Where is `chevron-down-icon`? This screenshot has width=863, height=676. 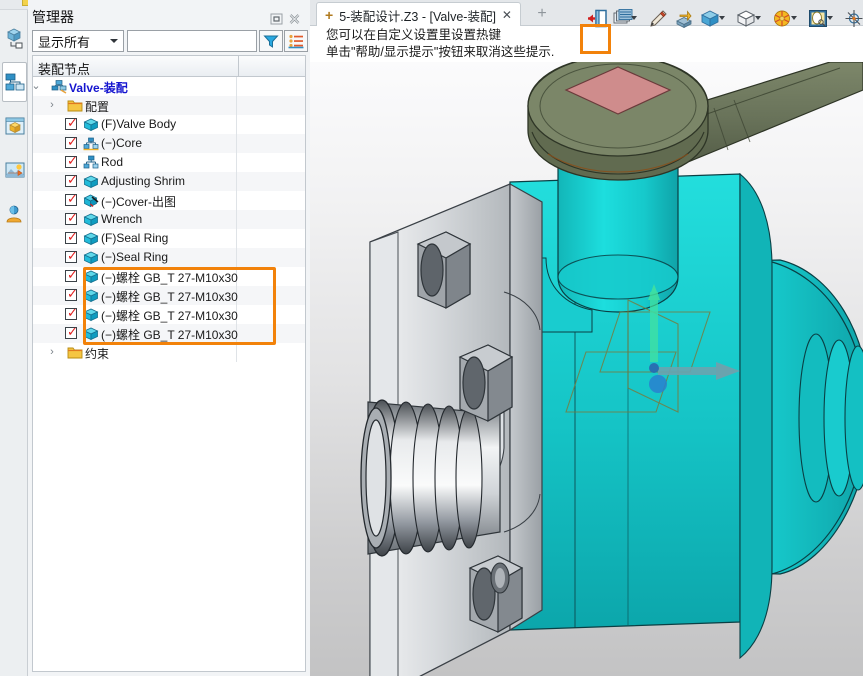 chevron-down-icon is located at coordinates (114, 41).